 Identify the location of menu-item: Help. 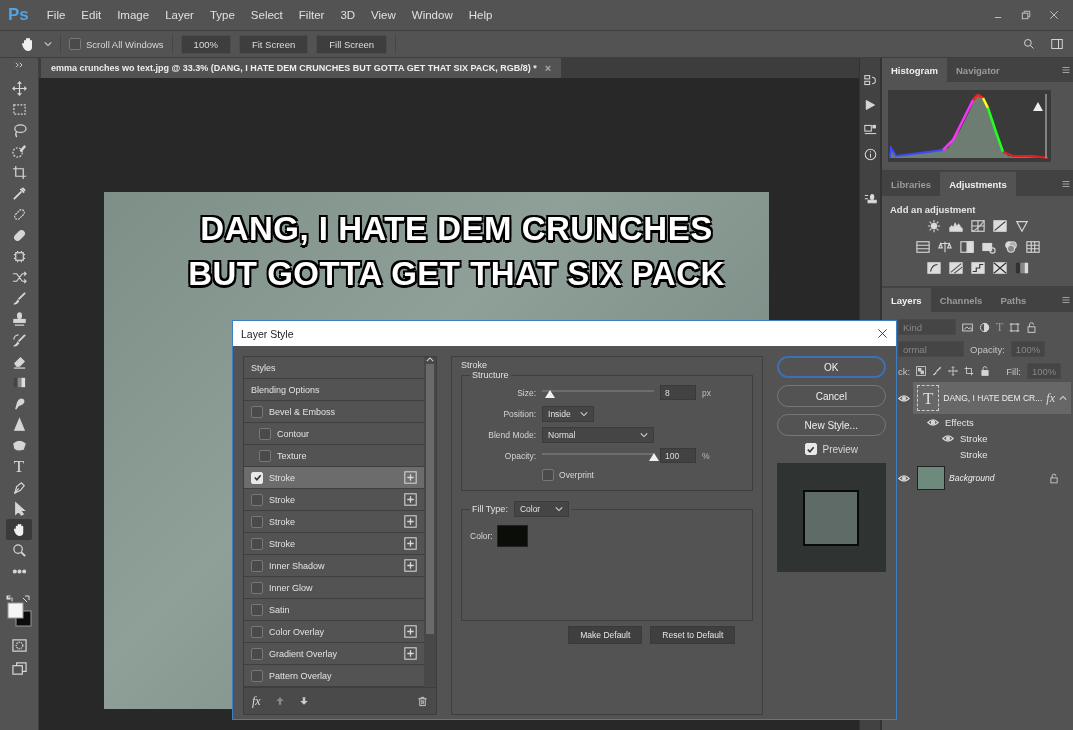
(480, 15).